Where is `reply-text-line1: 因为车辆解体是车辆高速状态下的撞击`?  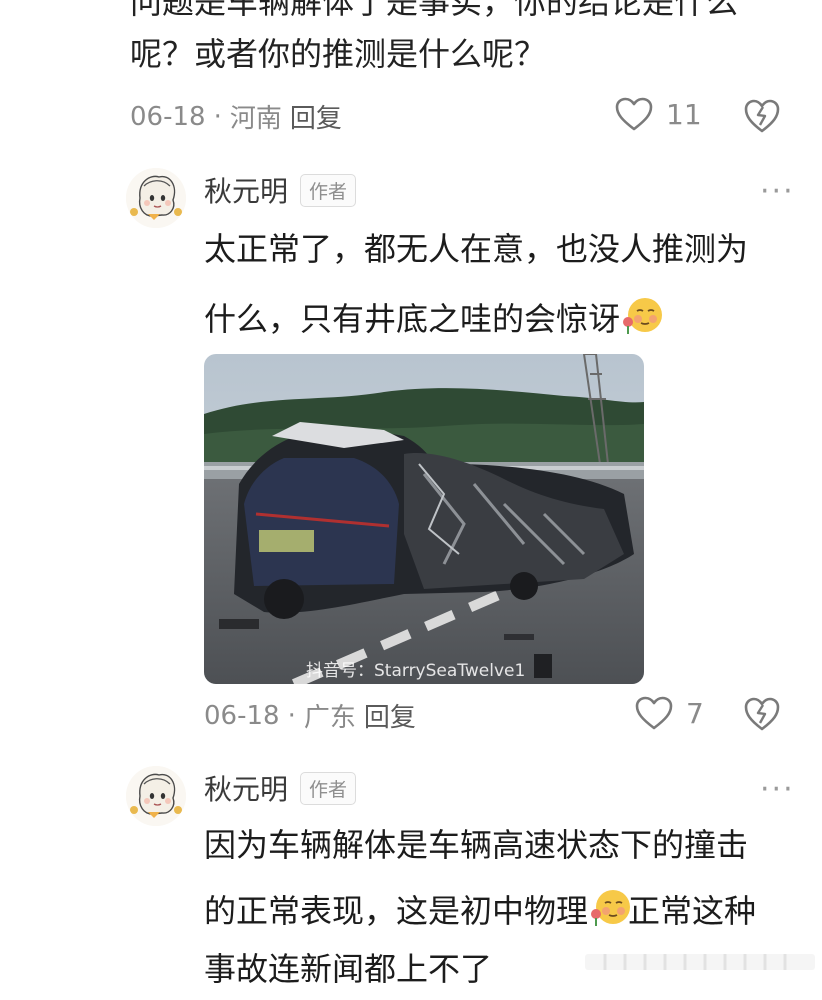 reply-text-line1: 因为车辆解体是车辆高速状态下的撞击 is located at coordinates (476, 845).